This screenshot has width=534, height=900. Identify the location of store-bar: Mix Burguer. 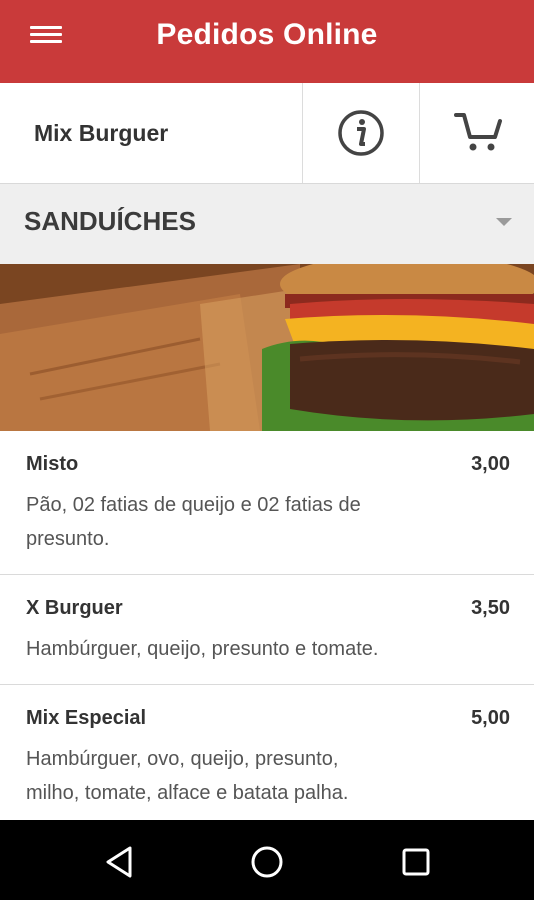
(267, 133).